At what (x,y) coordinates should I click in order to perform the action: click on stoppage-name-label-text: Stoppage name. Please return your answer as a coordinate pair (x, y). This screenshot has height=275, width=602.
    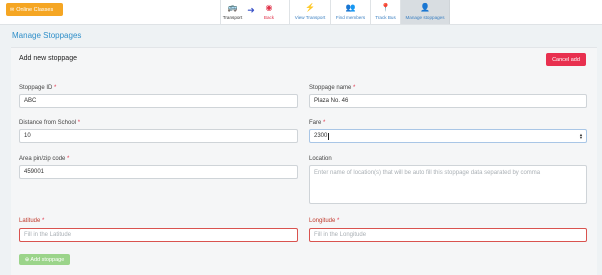
    Looking at the image, I should click on (330, 88).